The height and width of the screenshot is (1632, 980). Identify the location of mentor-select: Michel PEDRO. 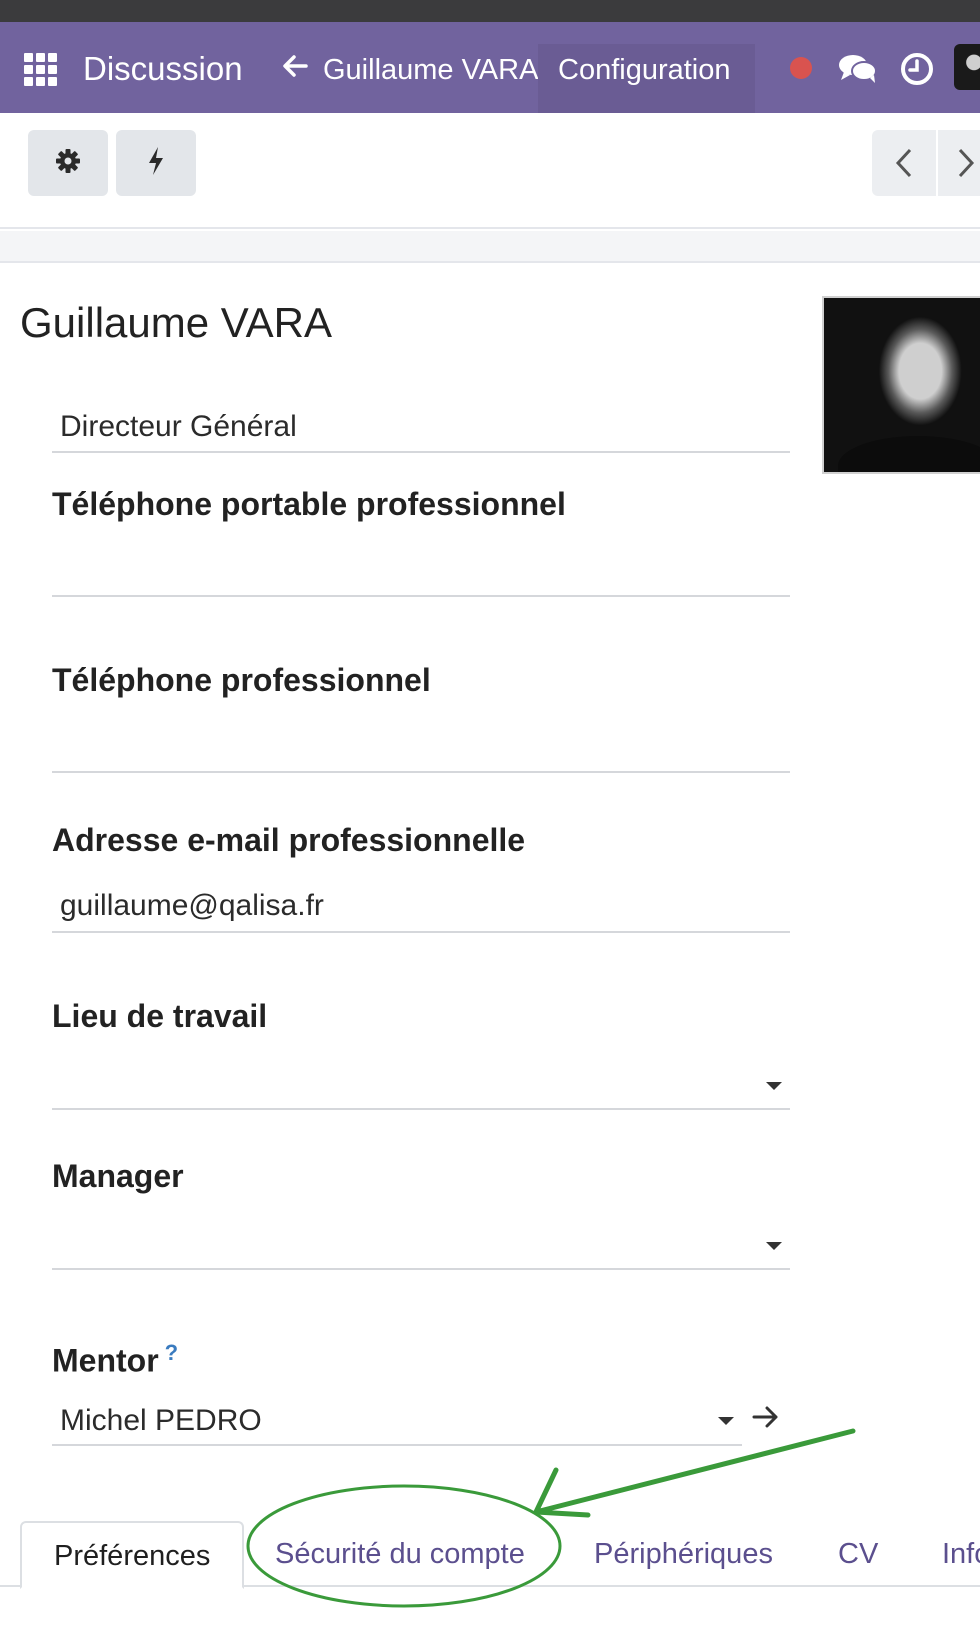
(161, 1421).